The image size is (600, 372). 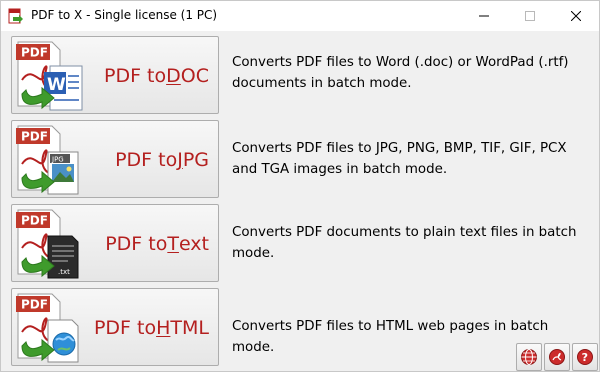 What do you see at coordinates (173, 244) in the screenshot?
I see `label-mnemonic: T` at bounding box center [173, 244].